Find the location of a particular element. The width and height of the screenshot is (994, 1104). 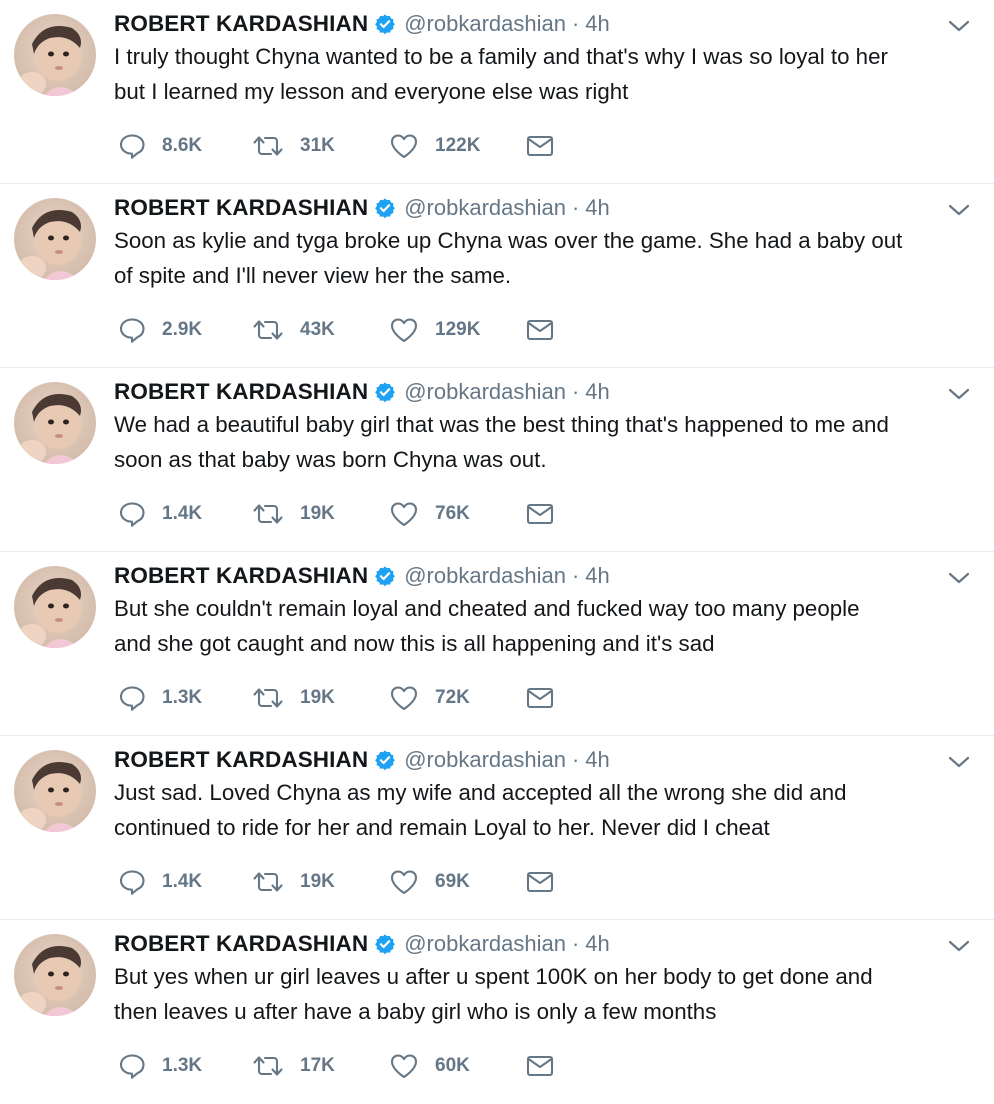

tweet-actions: 1.3K 19K 72K is located at coordinates (348, 698).